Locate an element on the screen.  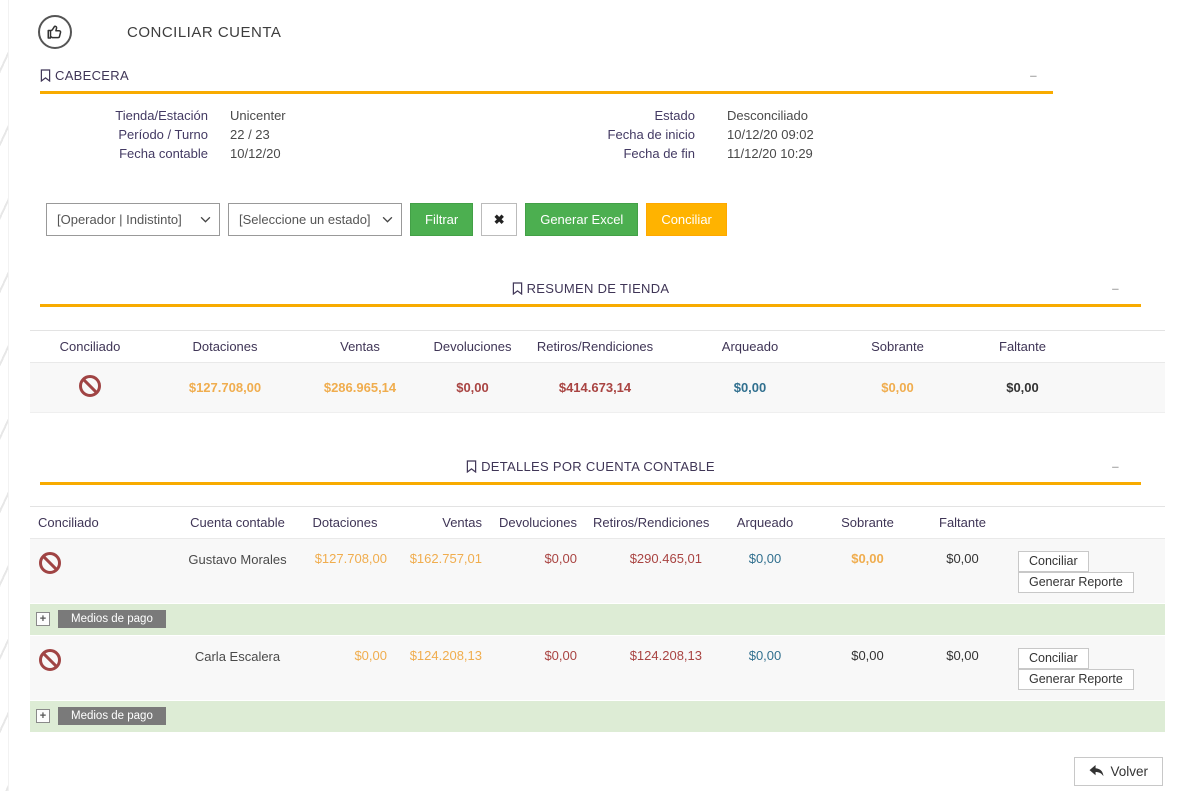
thumbs-up-icon is located at coordinates (54, 32).